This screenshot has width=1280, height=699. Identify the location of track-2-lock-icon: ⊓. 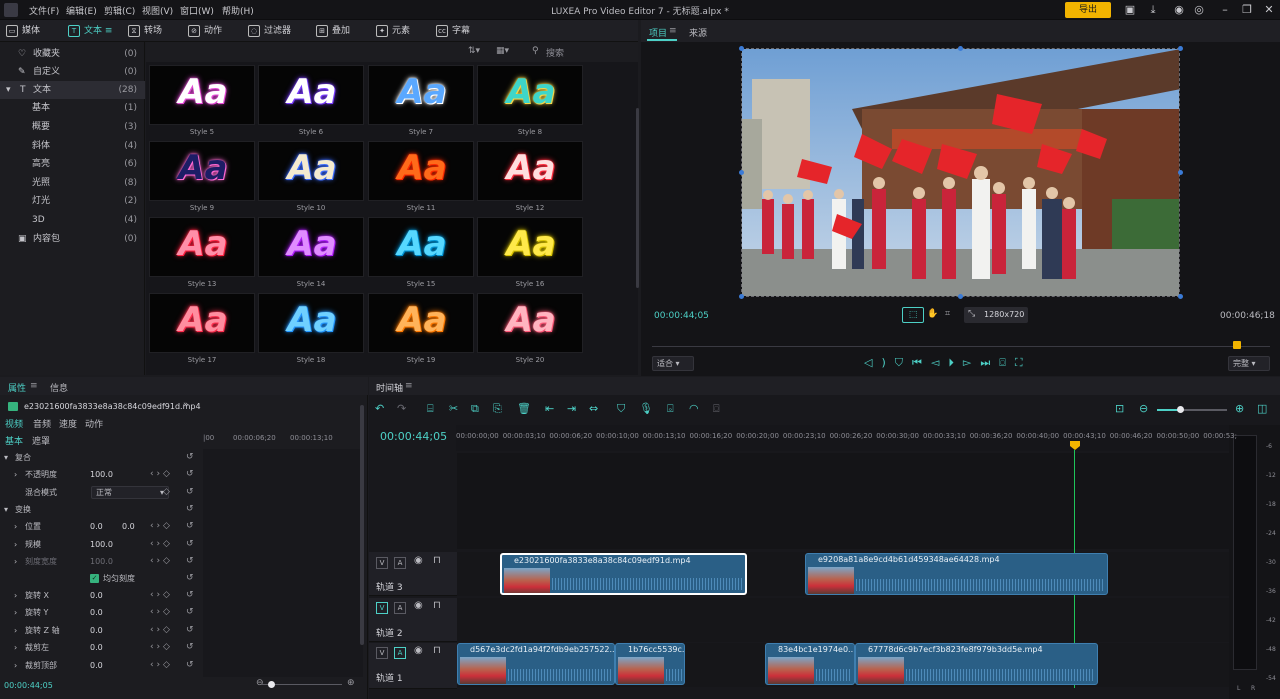
(437, 605).